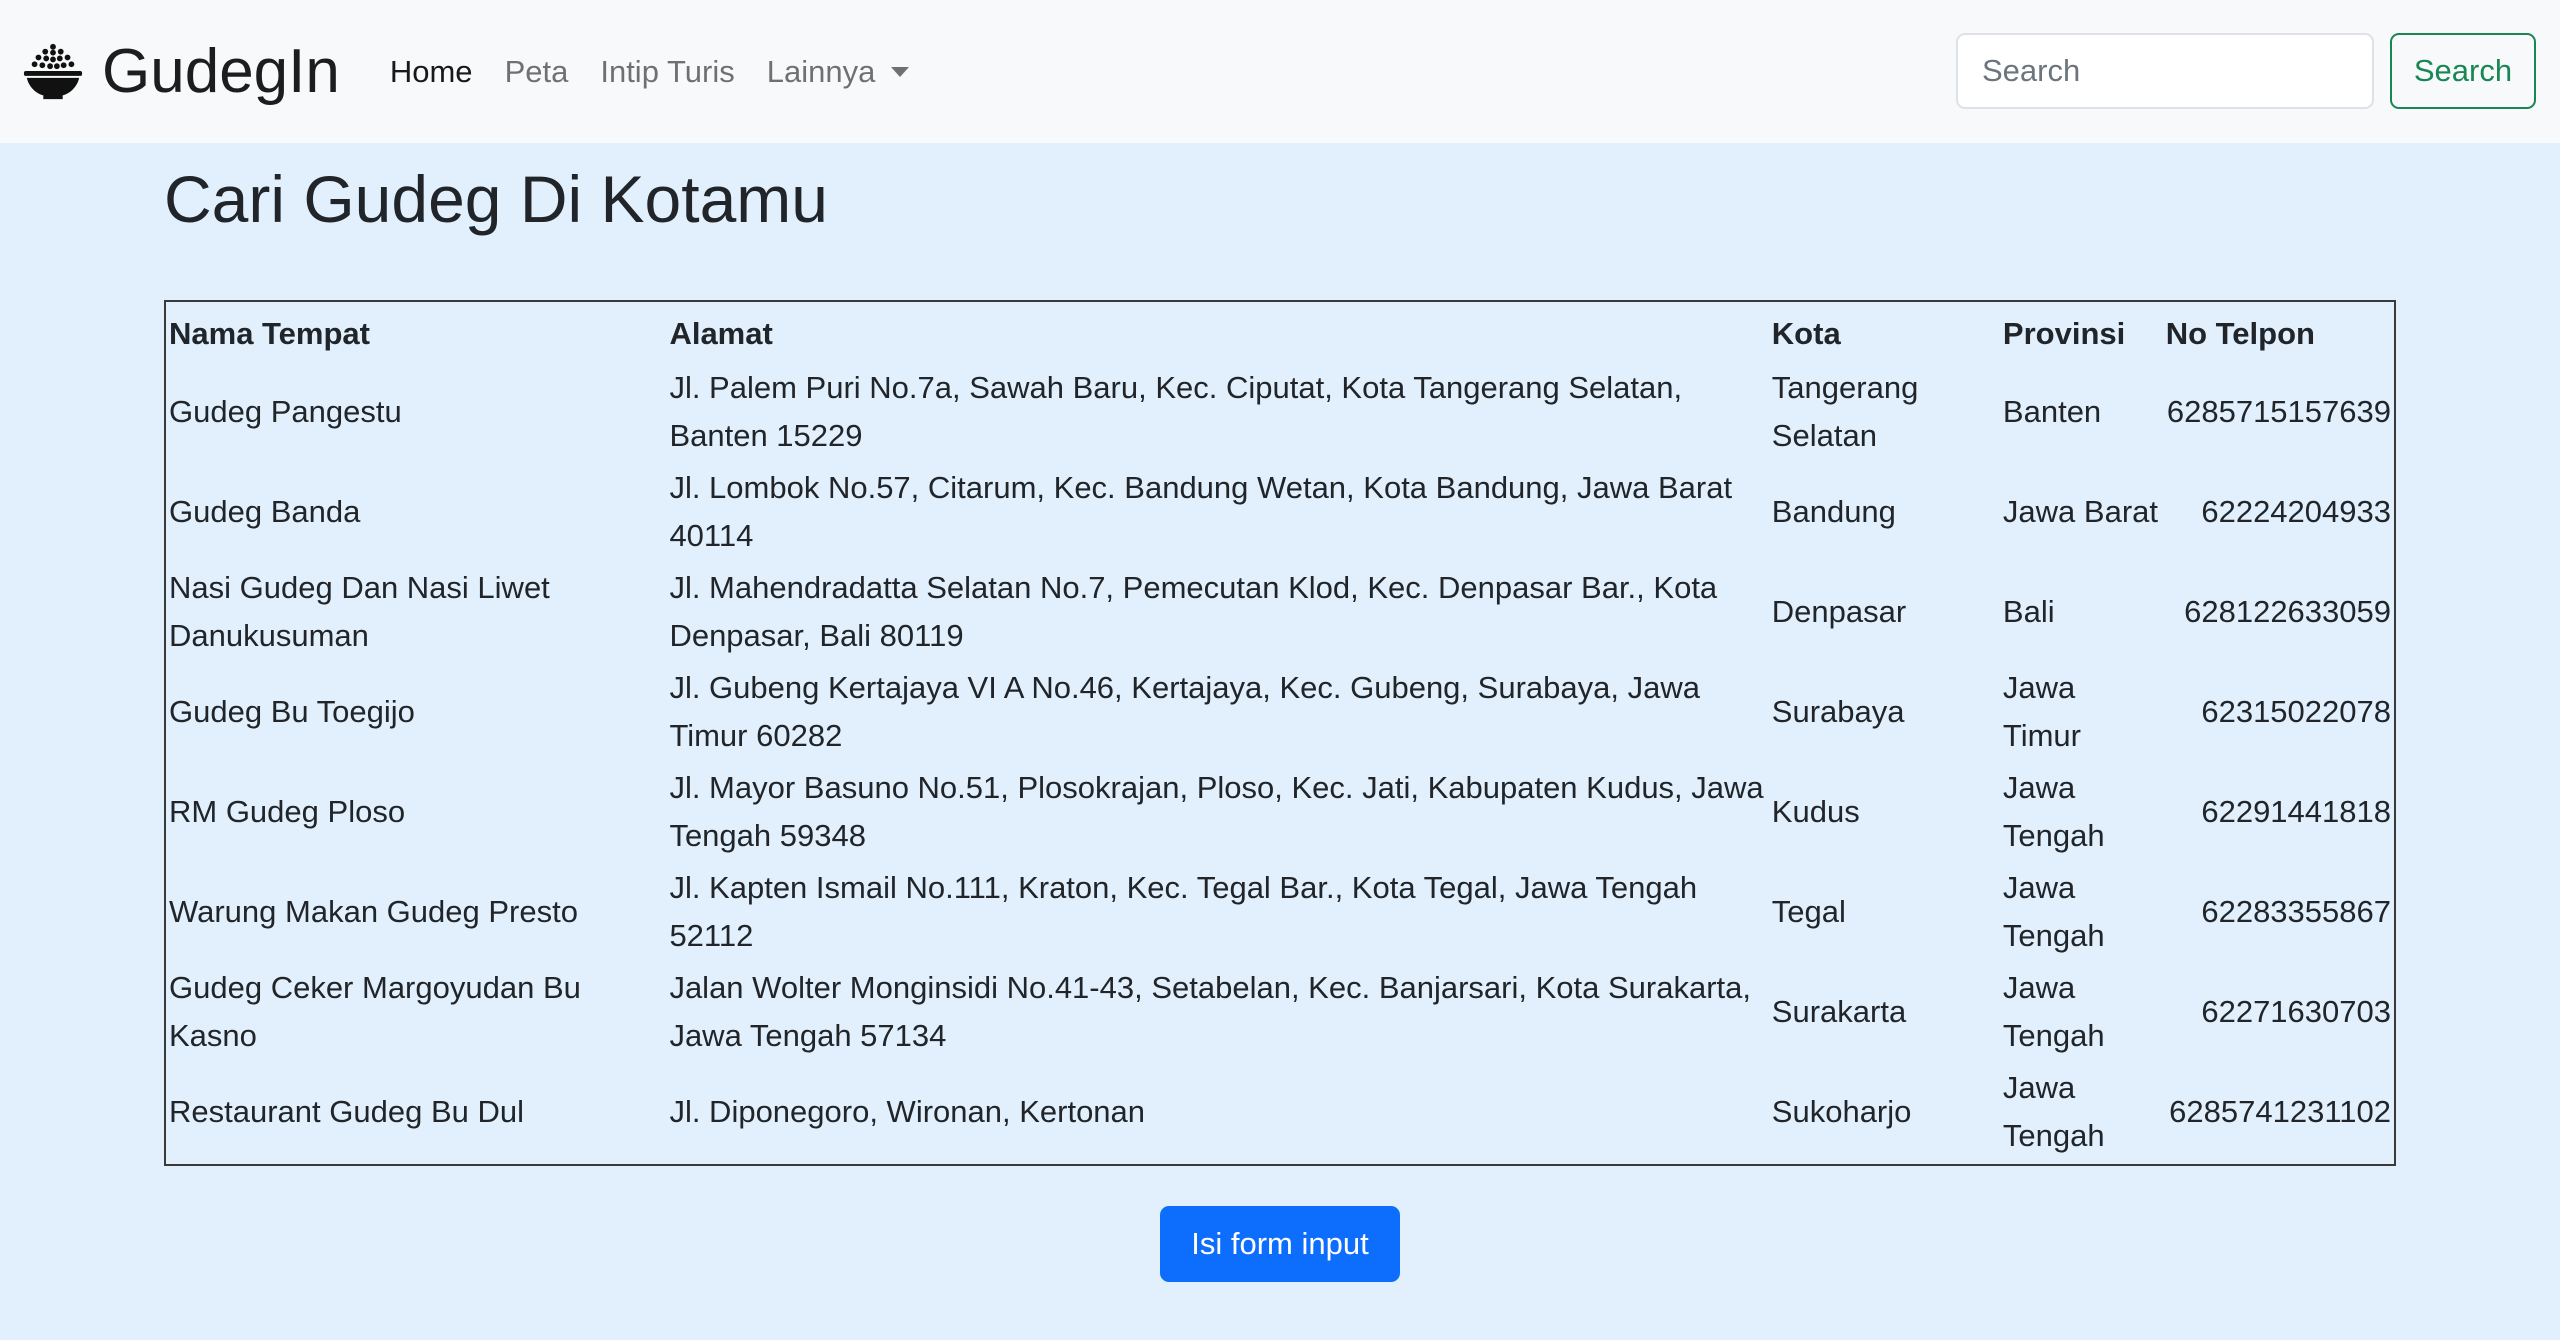 Image resolution: width=2560 pixels, height=1340 pixels. I want to click on header-provinsi: Provinsi, so click(2064, 333).